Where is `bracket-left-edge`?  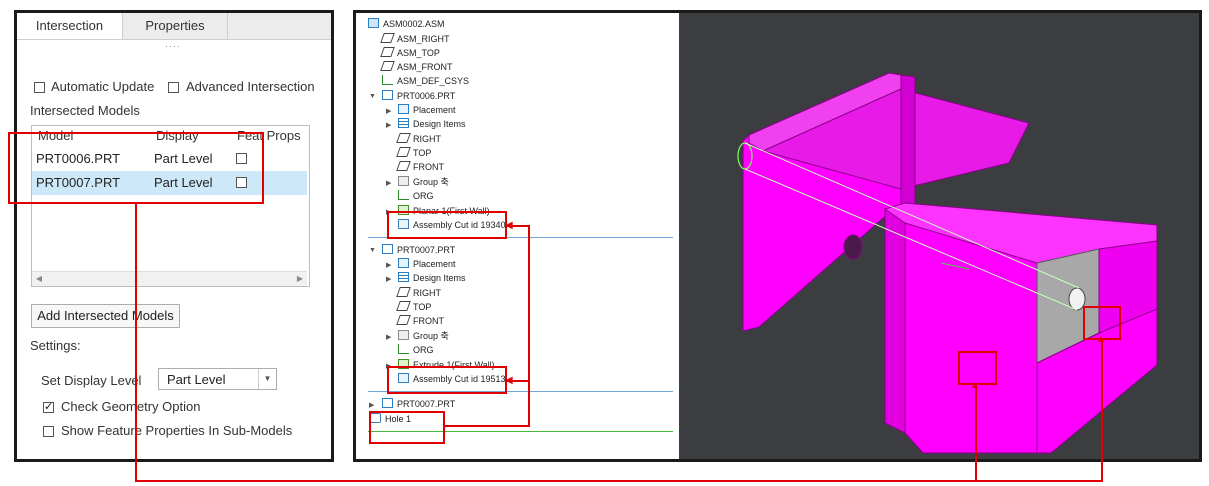 bracket-left-edge is located at coordinates (908, 144).